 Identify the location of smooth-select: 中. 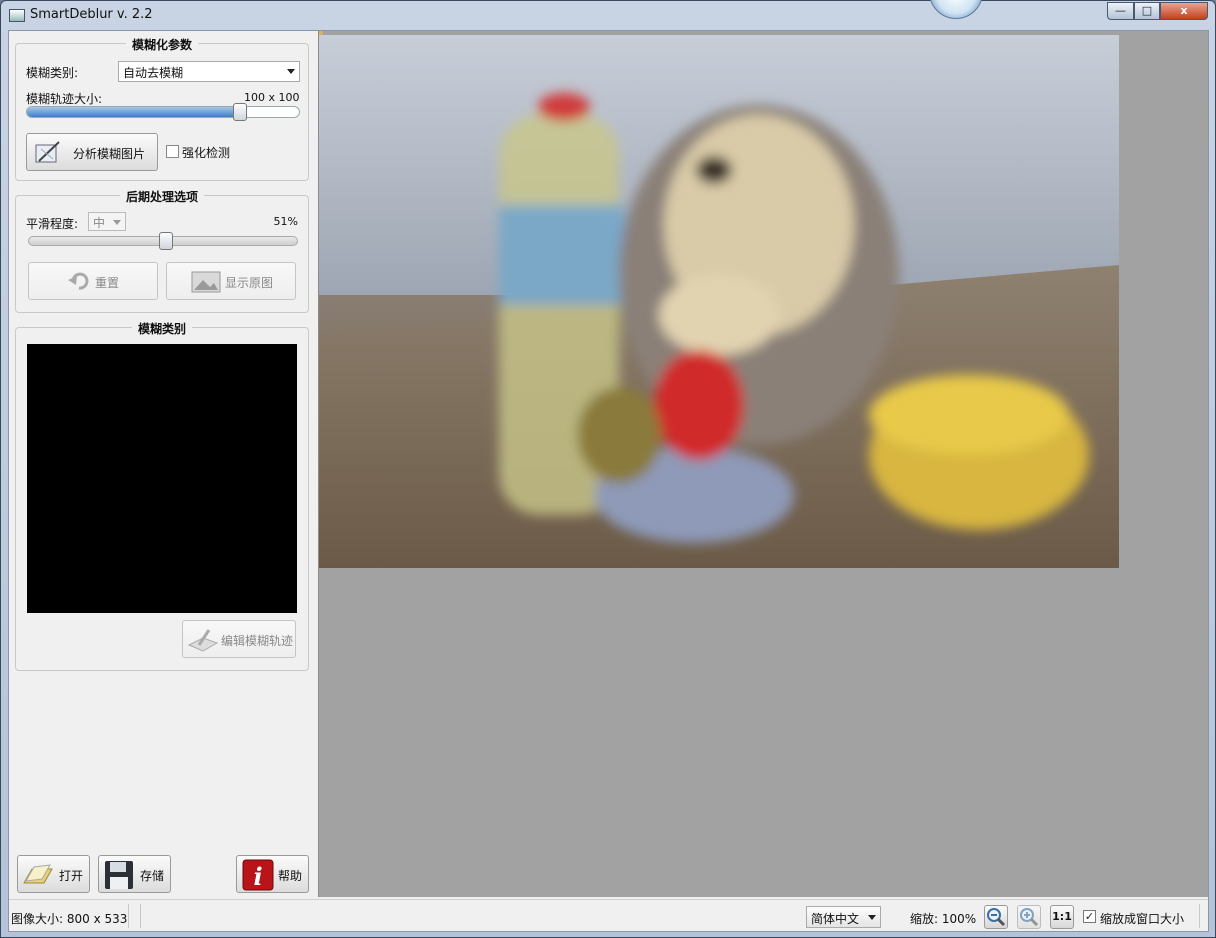
(107, 221).